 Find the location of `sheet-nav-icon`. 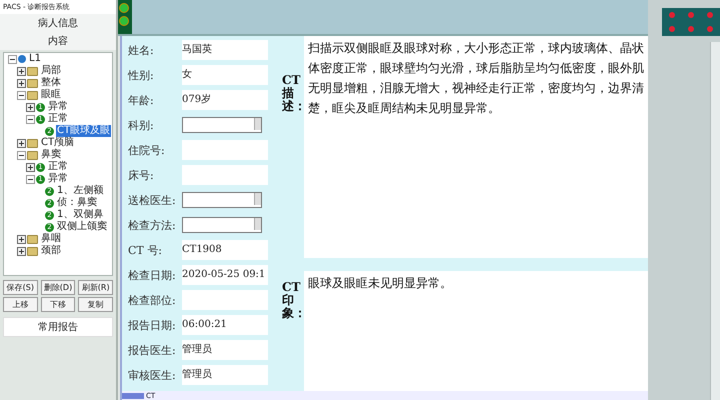

sheet-nav-icon is located at coordinates (133, 395).